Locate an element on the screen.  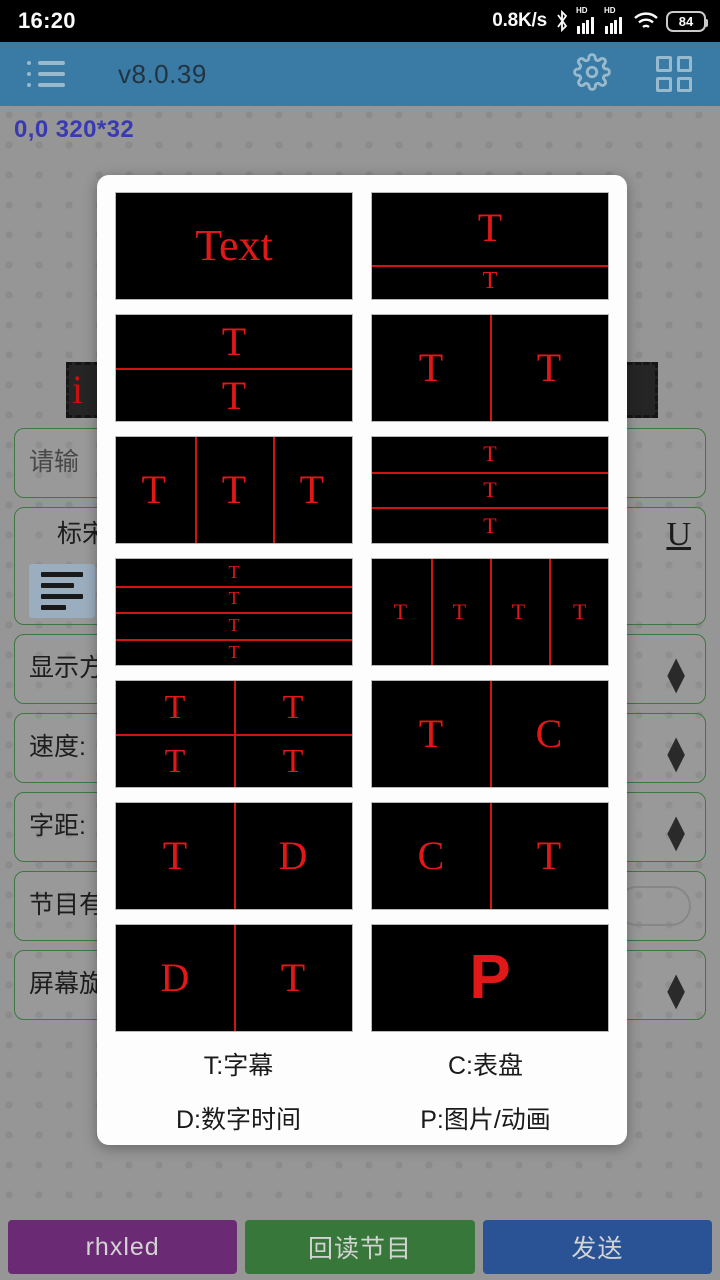
layout-option-text-left-digital-right: TD is located at coordinates (234, 856).